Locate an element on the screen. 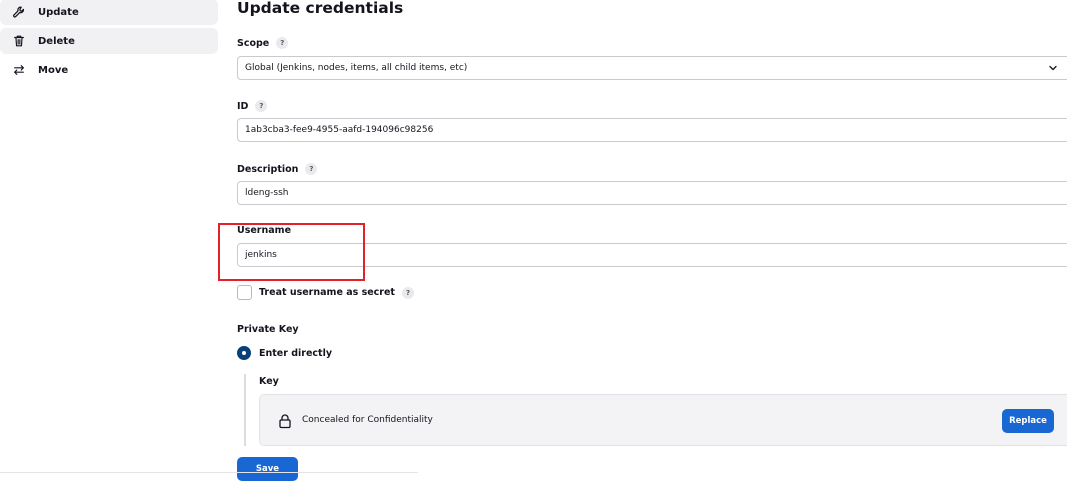 The width and height of the screenshot is (1067, 496). arrows-left-right-icon is located at coordinates (19, 70).